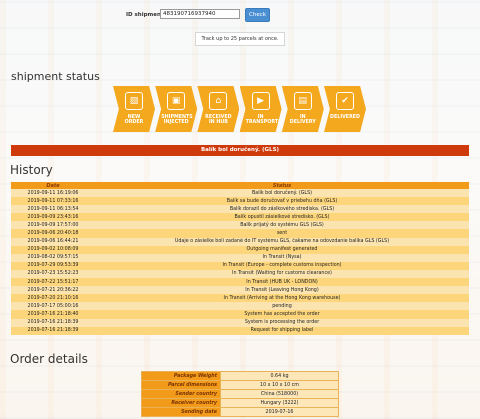  Describe the element at coordinates (53, 306) in the screenshot. I see `history-date: 2019-07-17 05:00:16` at that location.